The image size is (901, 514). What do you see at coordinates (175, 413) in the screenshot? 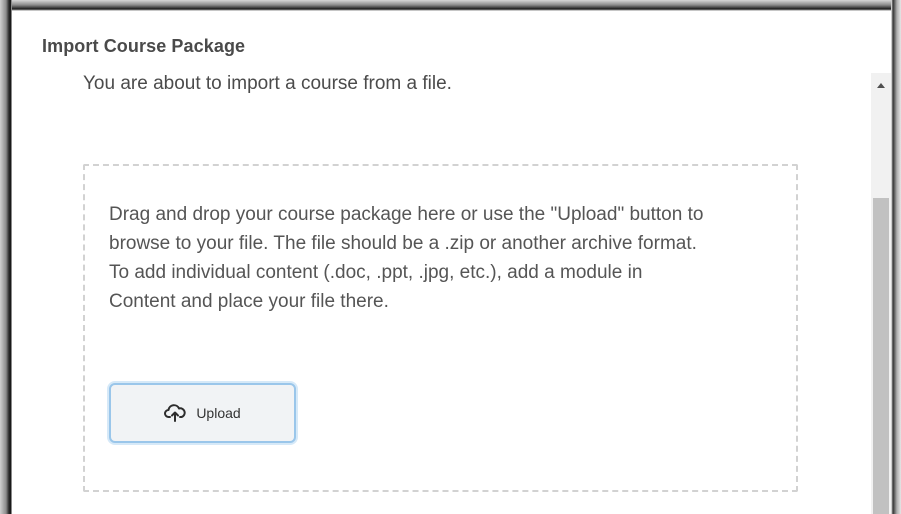
I see `cloud-upload-icon` at bounding box center [175, 413].